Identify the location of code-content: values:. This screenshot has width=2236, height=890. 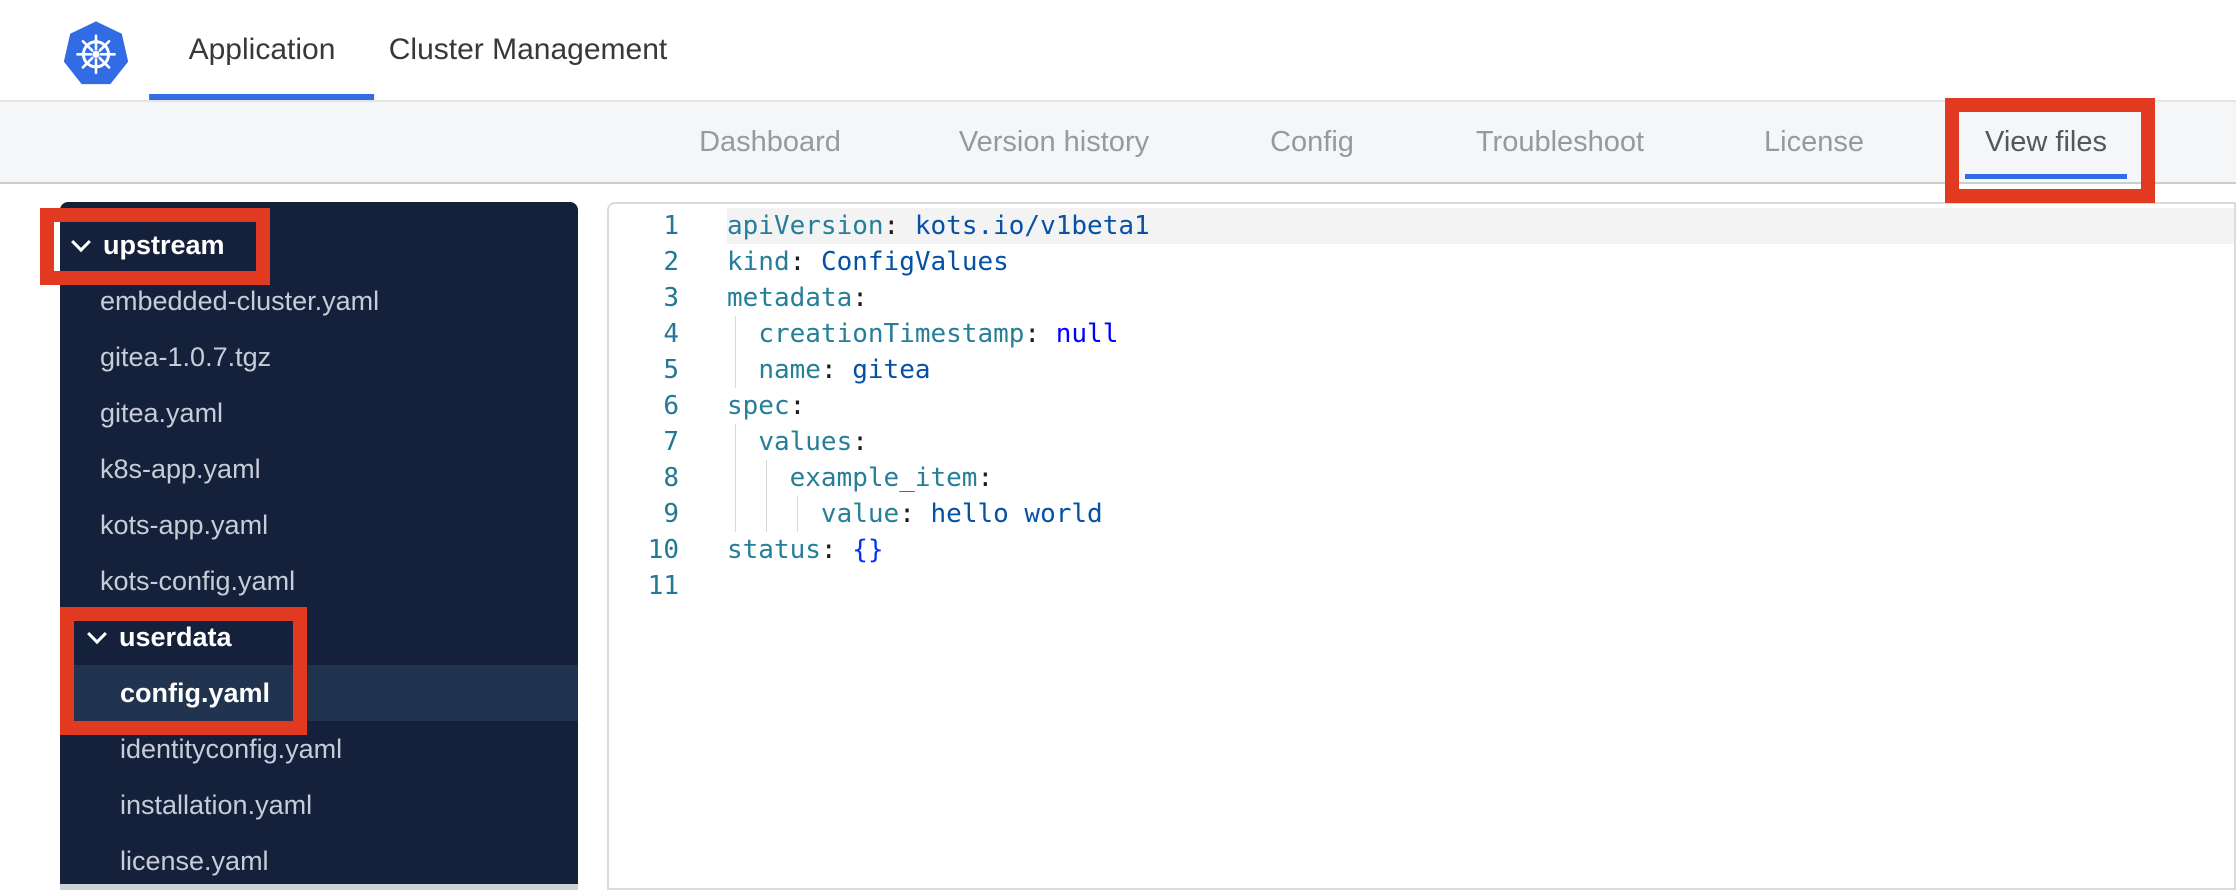
(1480, 442).